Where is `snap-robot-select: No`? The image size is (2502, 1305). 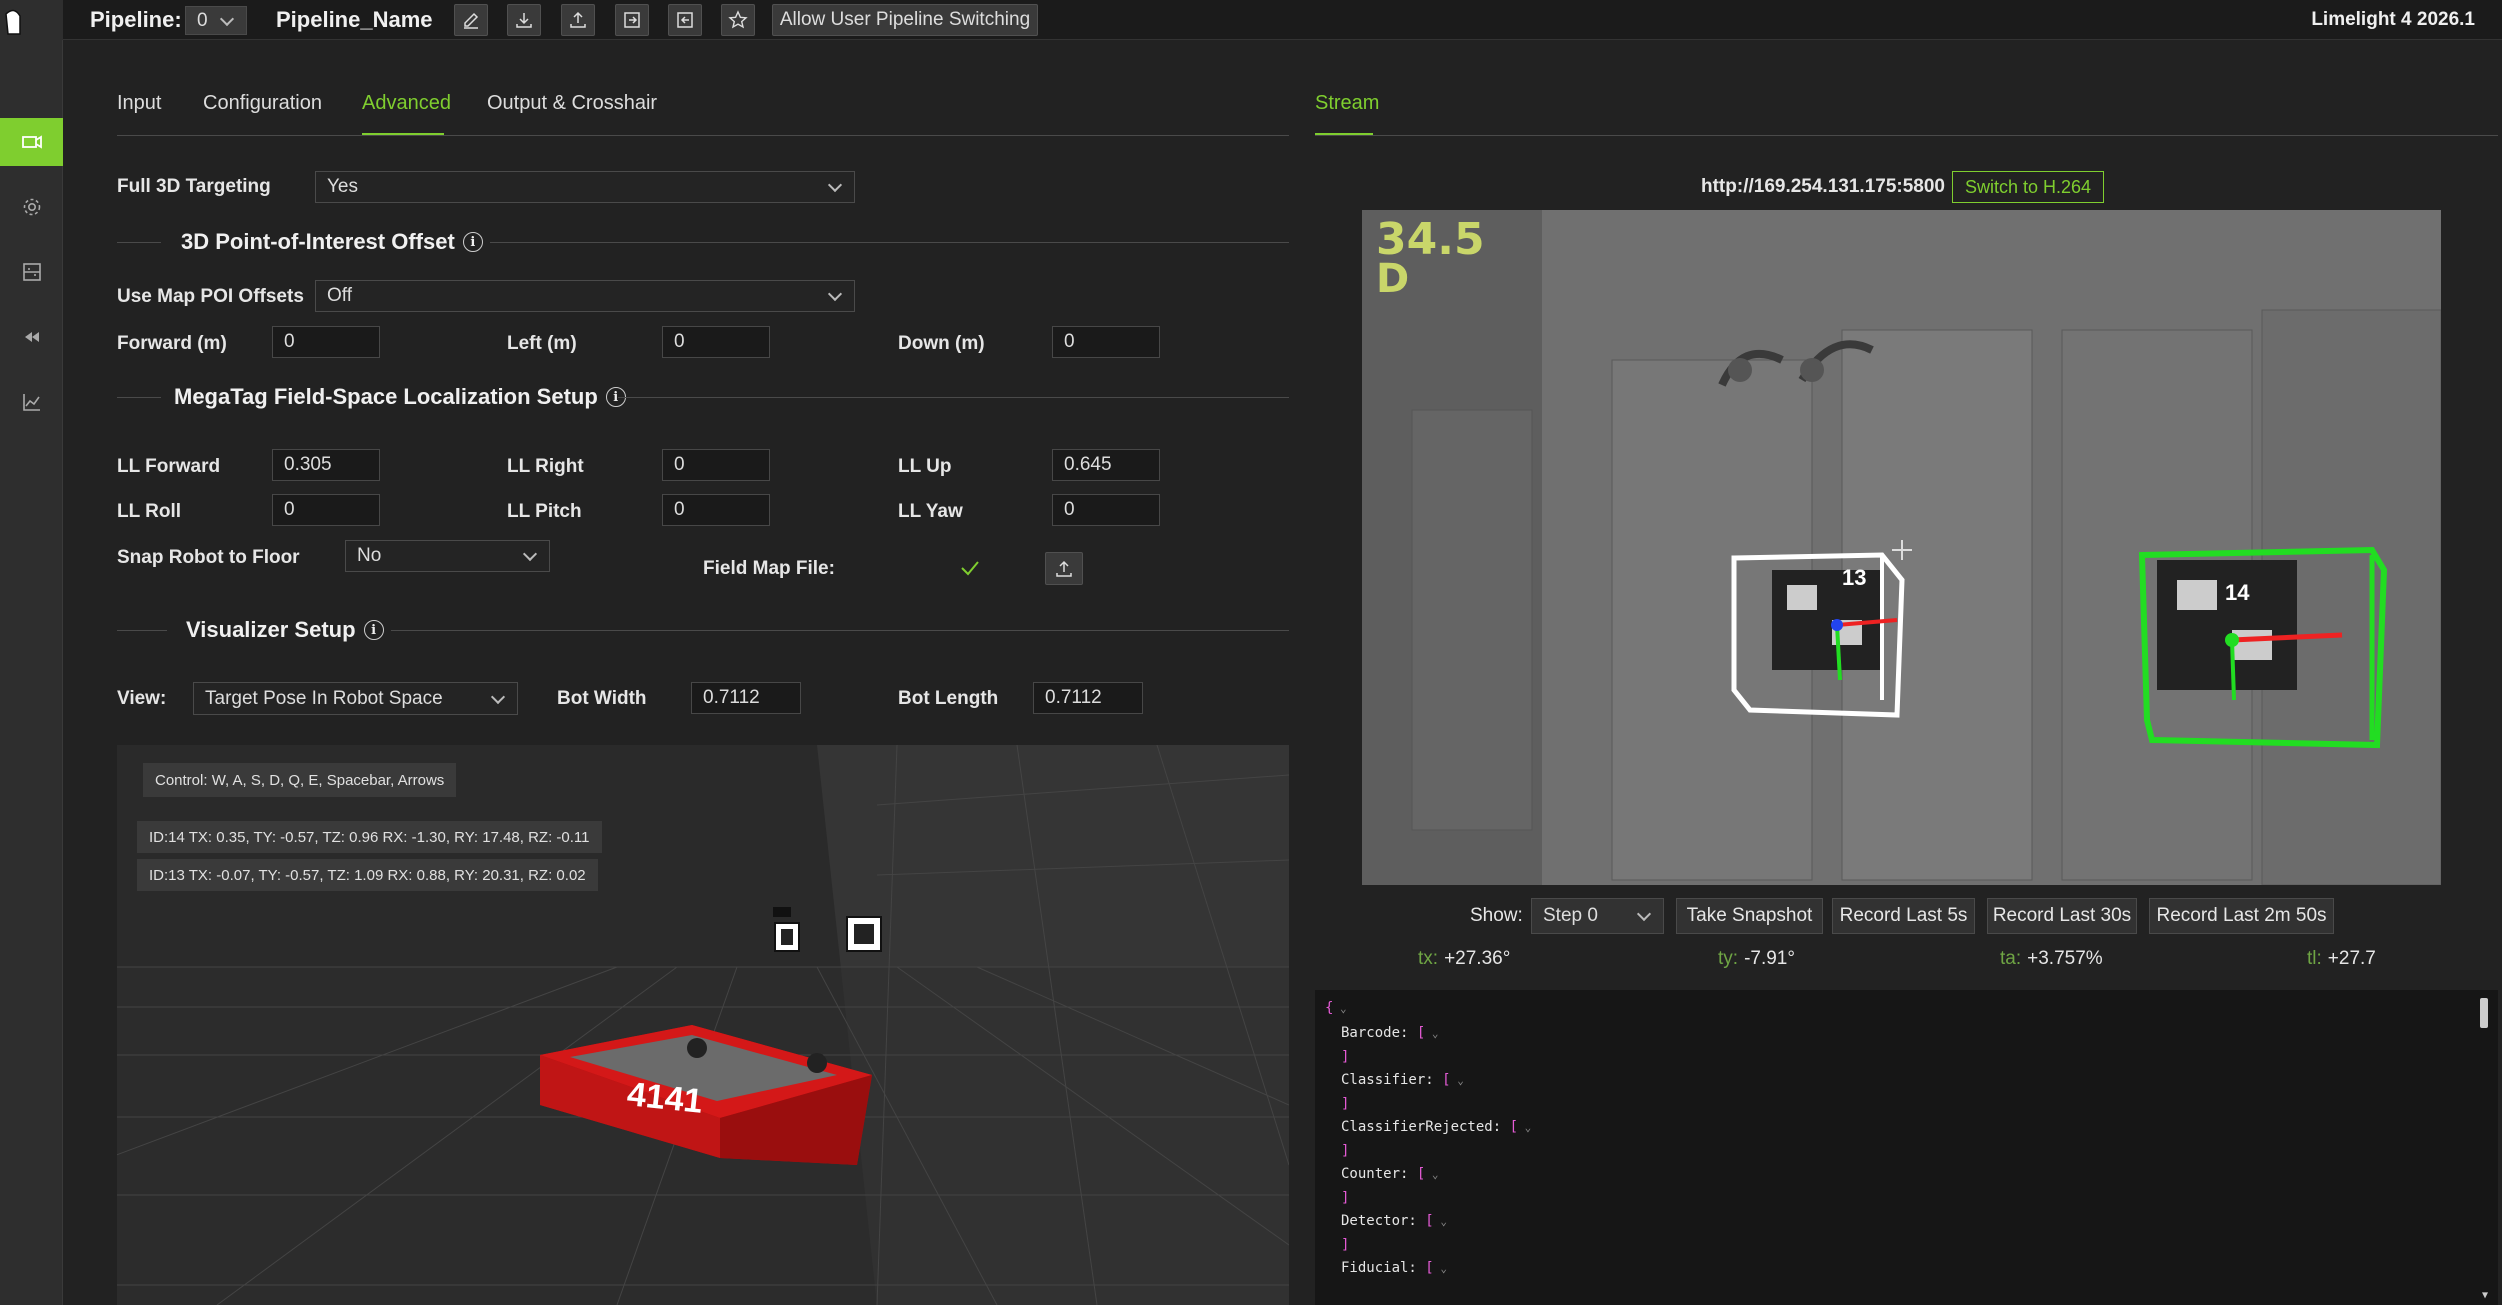 snap-robot-select: No is located at coordinates (447, 556).